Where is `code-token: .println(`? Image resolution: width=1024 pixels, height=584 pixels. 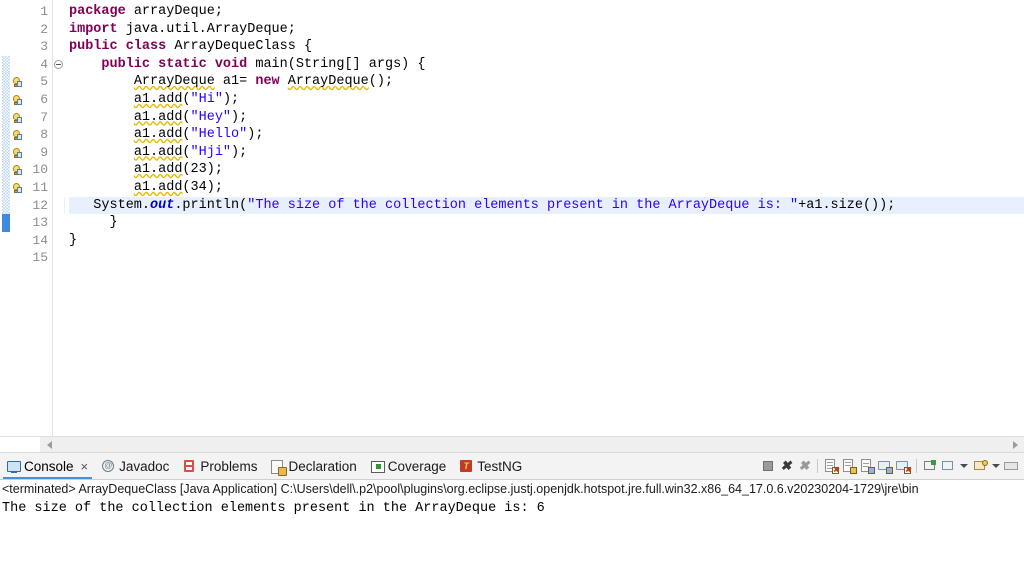
code-token: .println( is located at coordinates (211, 205).